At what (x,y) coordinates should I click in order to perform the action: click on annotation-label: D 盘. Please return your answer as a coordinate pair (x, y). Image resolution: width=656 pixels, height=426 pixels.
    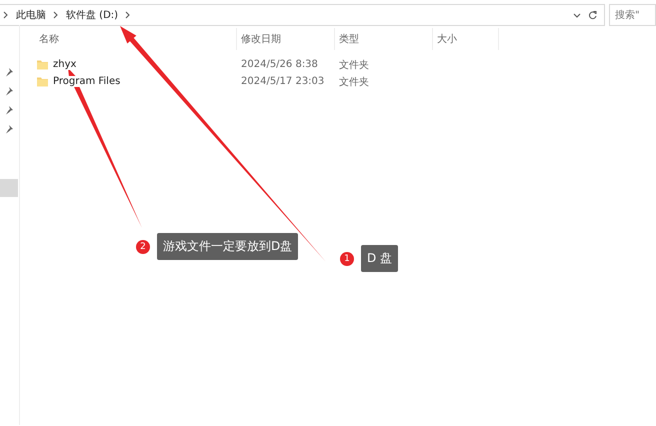
    Looking at the image, I should click on (379, 258).